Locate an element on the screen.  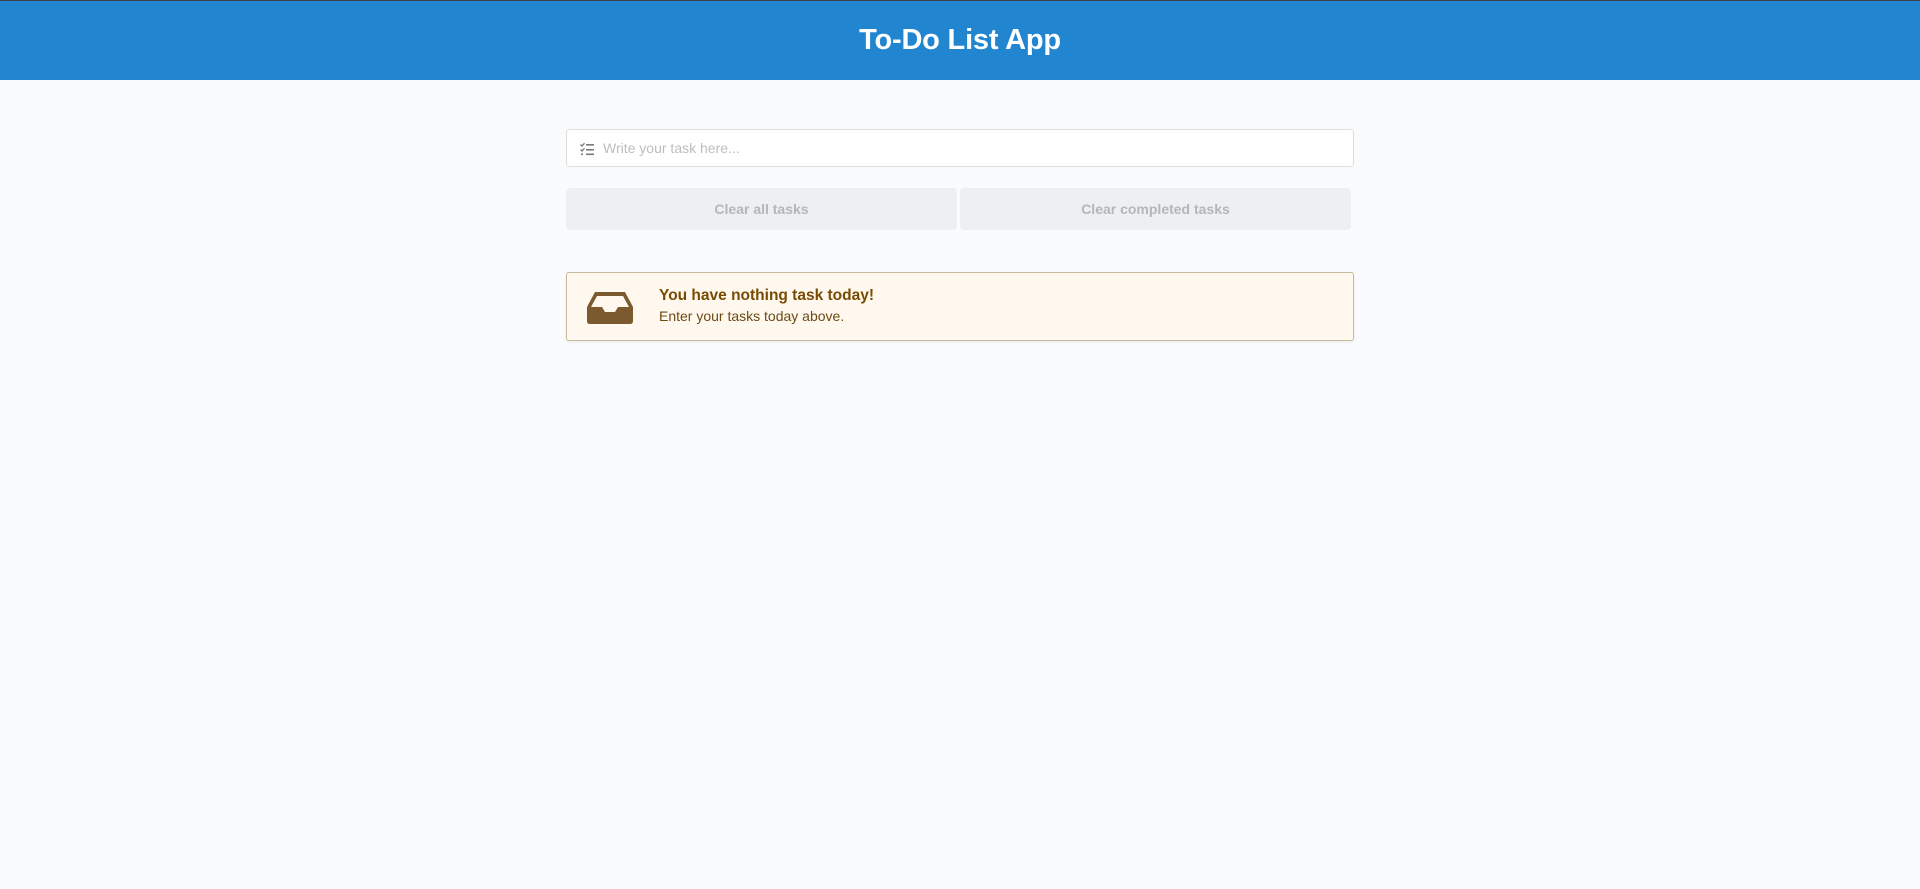
action-buttons: Clear all tasks Clear completed tasks is located at coordinates (960, 209).